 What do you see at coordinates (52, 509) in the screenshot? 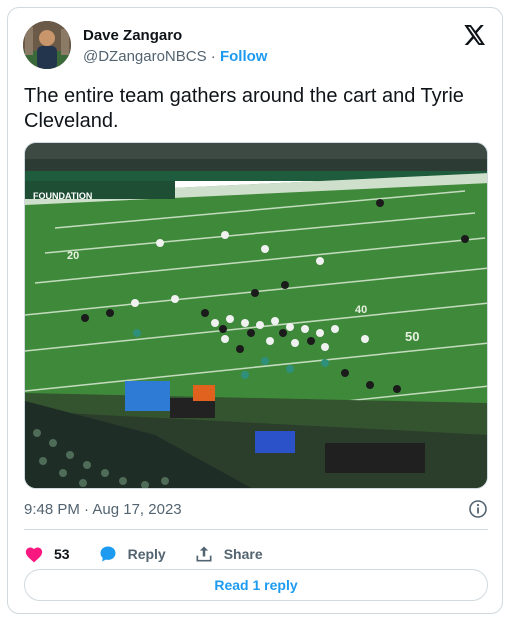
I see `tweet-time: 9:48 PM` at bounding box center [52, 509].